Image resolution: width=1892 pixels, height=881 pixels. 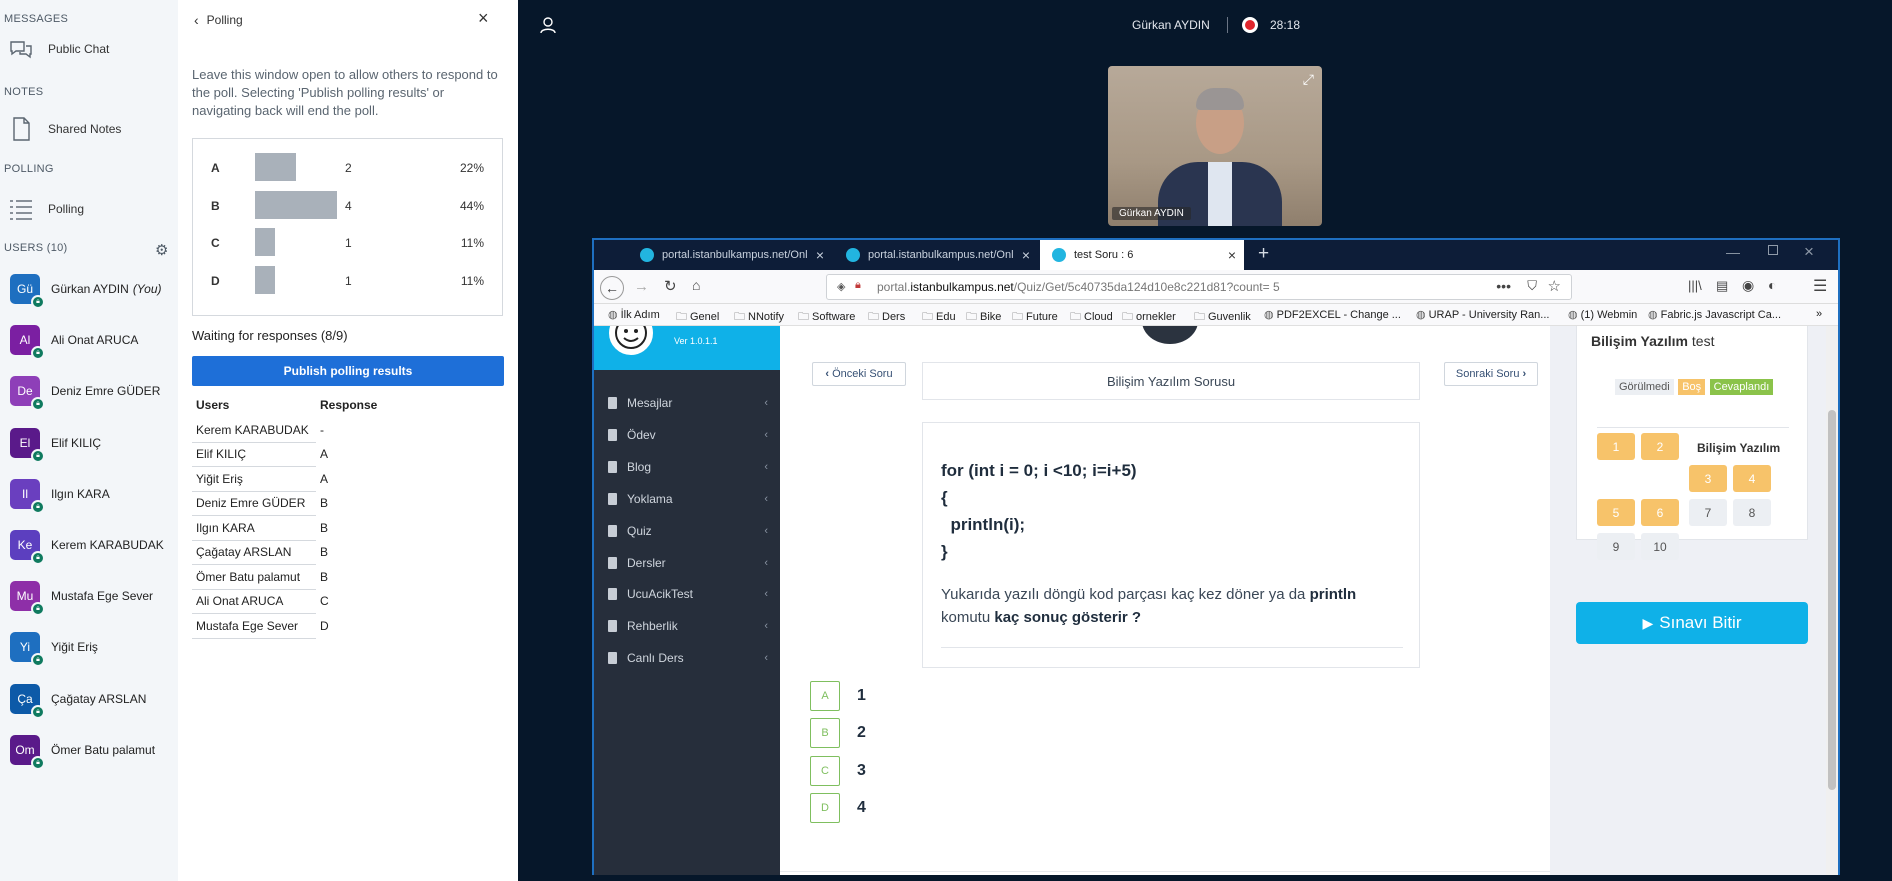 What do you see at coordinates (218, 20) in the screenshot?
I see `poll-back-button: ‹ Polling` at bounding box center [218, 20].